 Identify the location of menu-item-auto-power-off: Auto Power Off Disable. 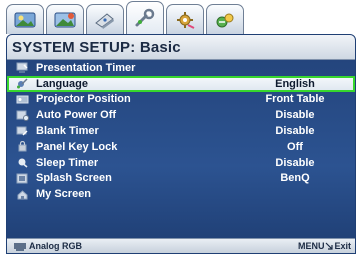
(181, 115).